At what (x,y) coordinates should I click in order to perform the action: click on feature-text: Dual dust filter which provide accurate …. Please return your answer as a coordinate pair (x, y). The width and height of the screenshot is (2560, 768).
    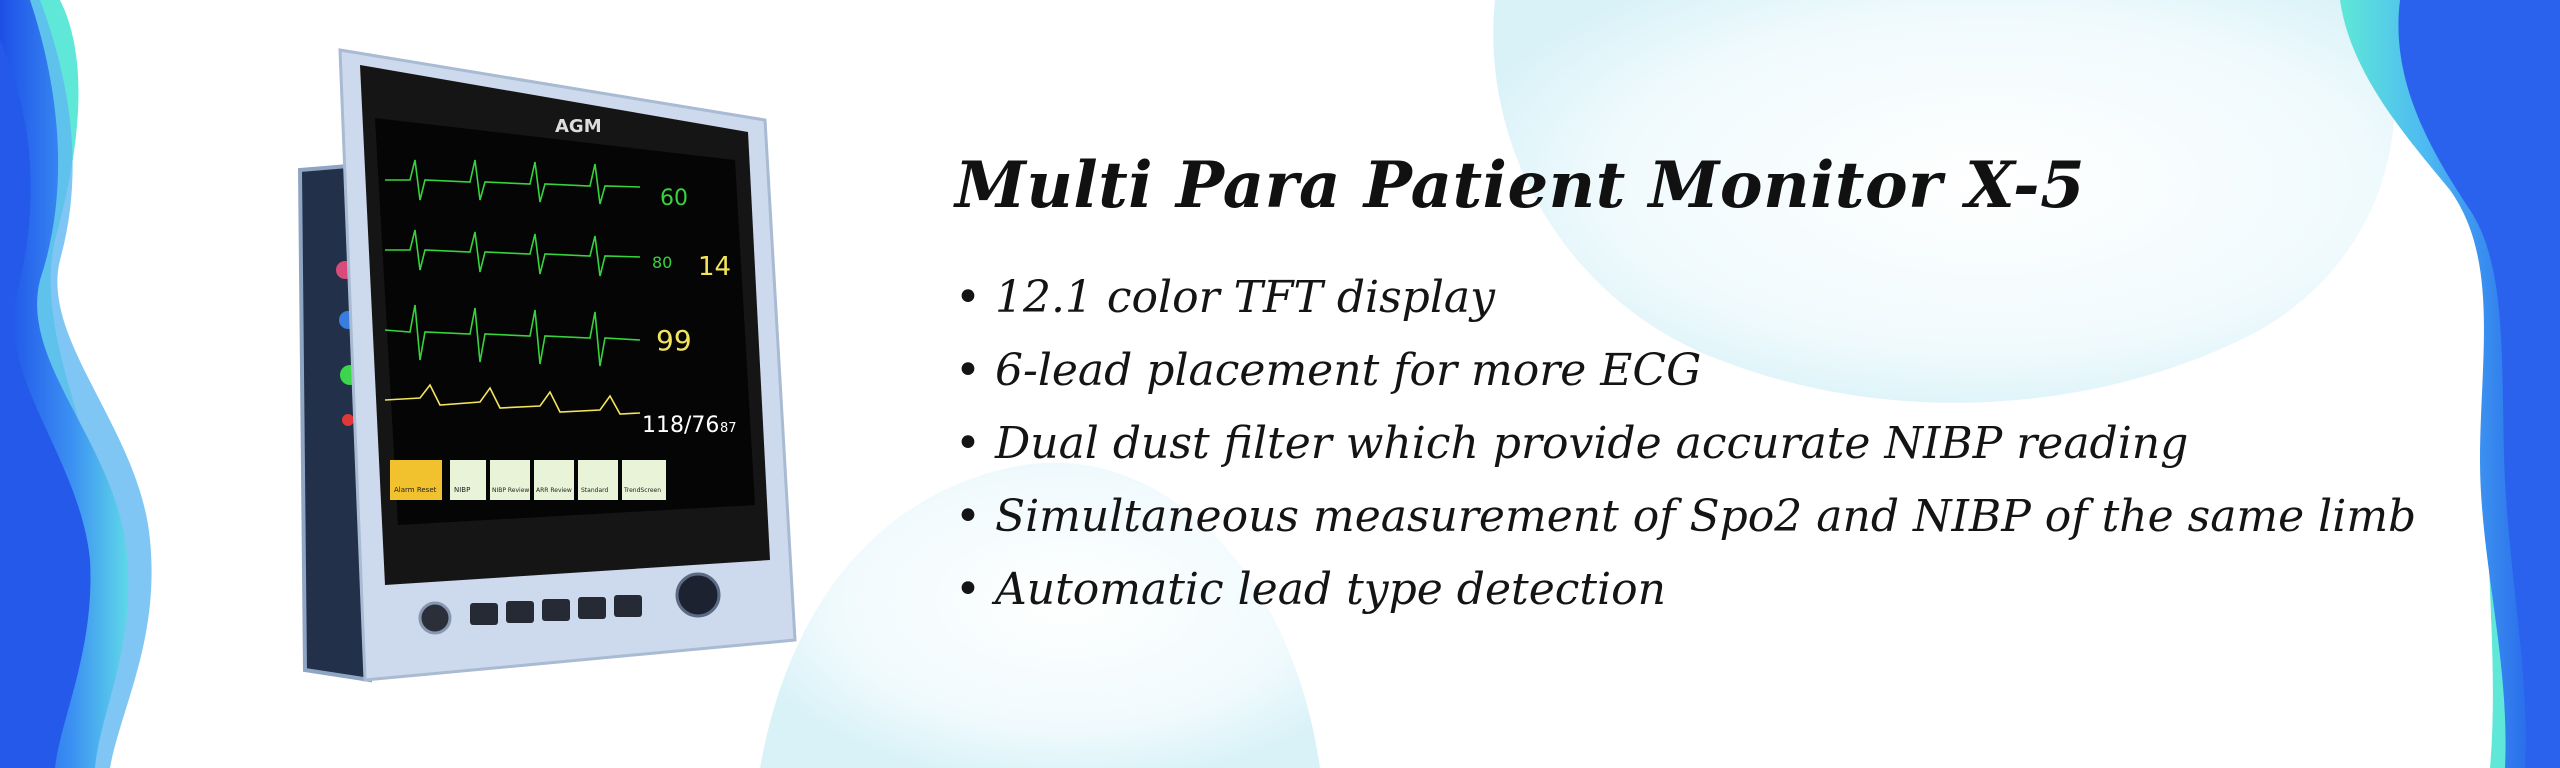
    Looking at the image, I should click on (1591, 443).